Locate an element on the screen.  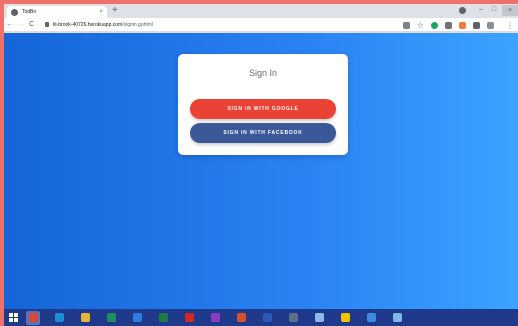
taskbar-item-acrobat is located at coordinates (189, 318).